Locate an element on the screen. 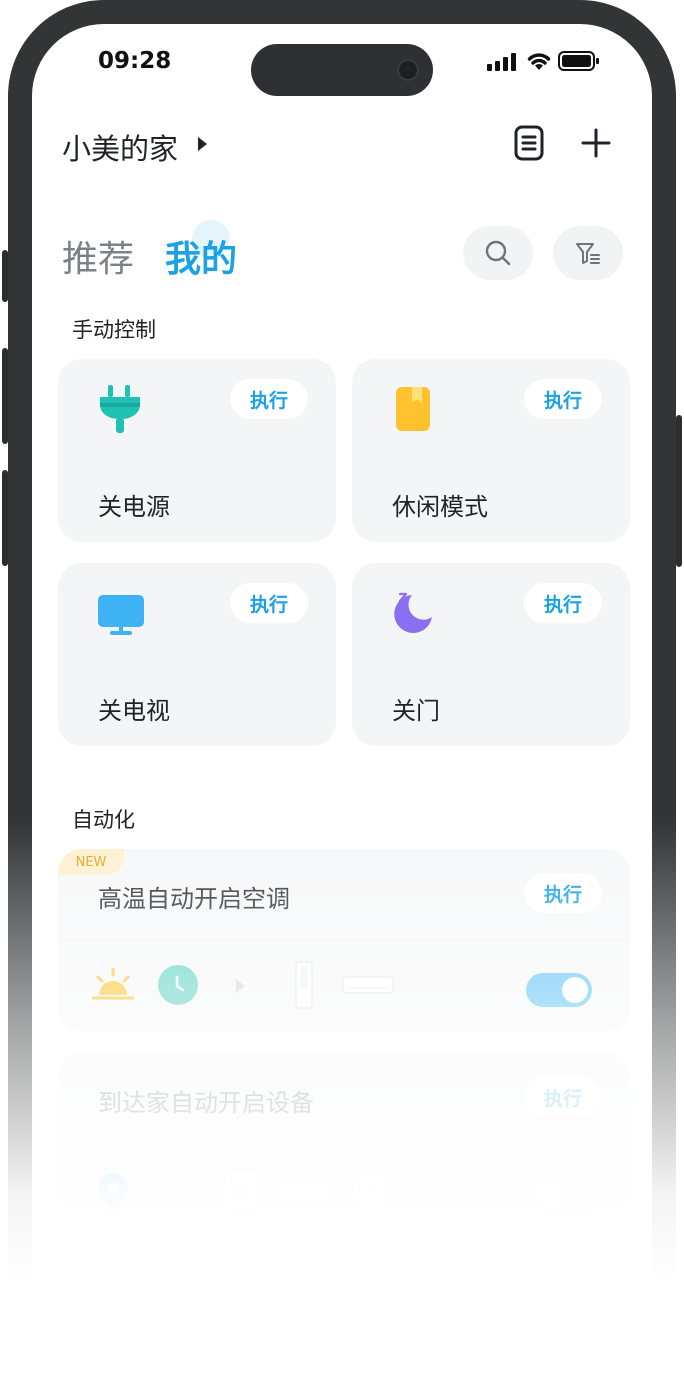 The image size is (684, 1398). volume-down-button is located at coordinates (5, 518).